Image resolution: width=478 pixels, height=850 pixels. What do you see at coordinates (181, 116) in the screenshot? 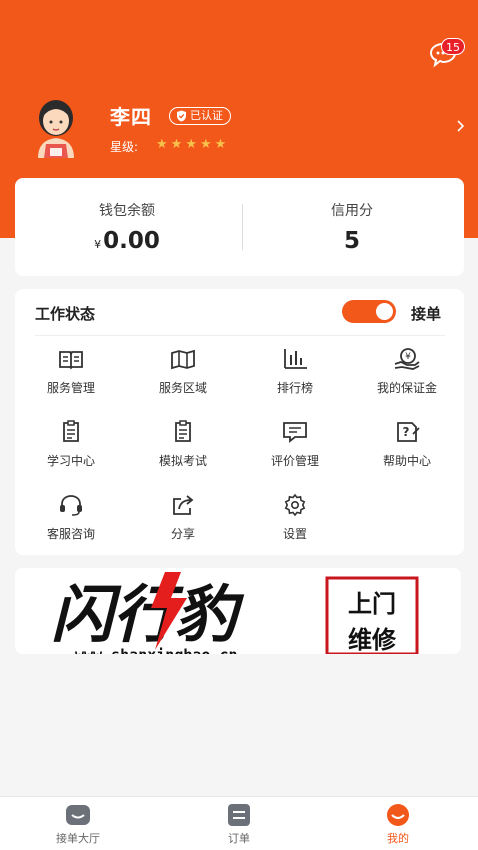
I see `shield-check-icon` at bounding box center [181, 116].